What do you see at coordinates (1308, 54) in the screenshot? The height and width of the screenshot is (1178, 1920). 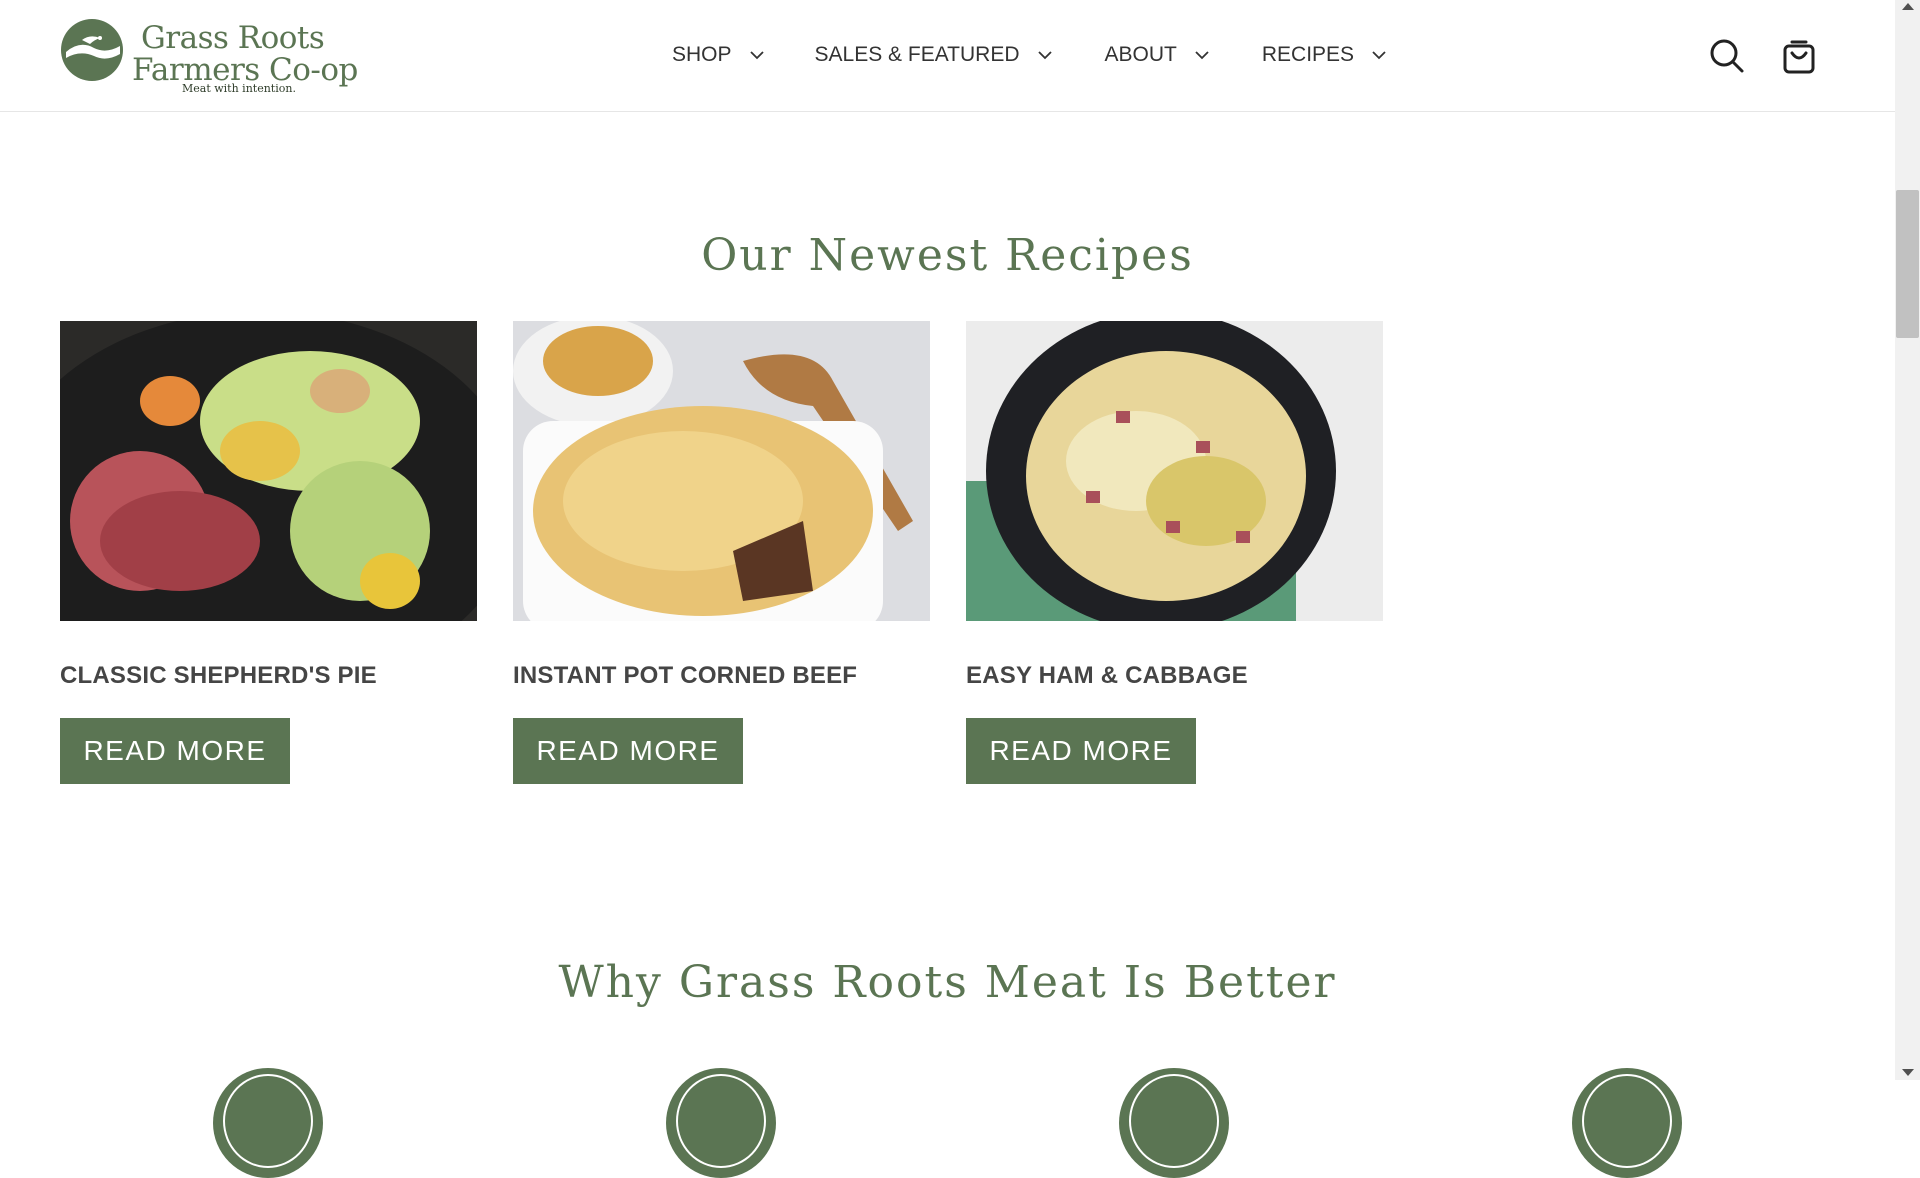 I see `nav-item-label: RECIPES` at bounding box center [1308, 54].